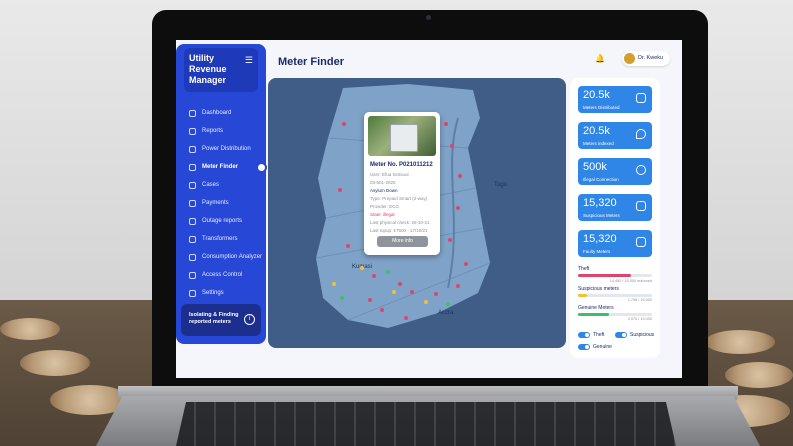  Describe the element at coordinates (214, 318) in the screenshot. I see `info-card-label: Isolating & Finding reported meters` at that location.